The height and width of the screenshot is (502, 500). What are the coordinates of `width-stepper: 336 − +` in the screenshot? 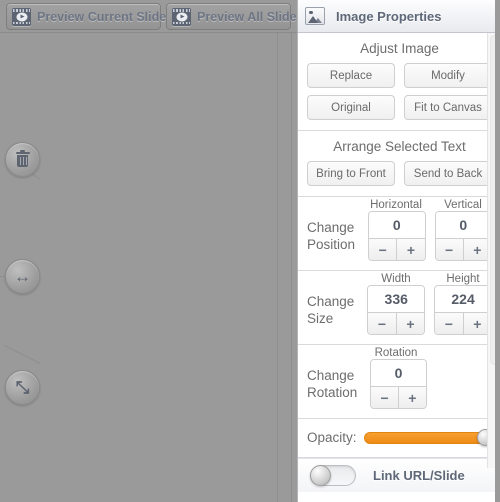 It's located at (396, 310).